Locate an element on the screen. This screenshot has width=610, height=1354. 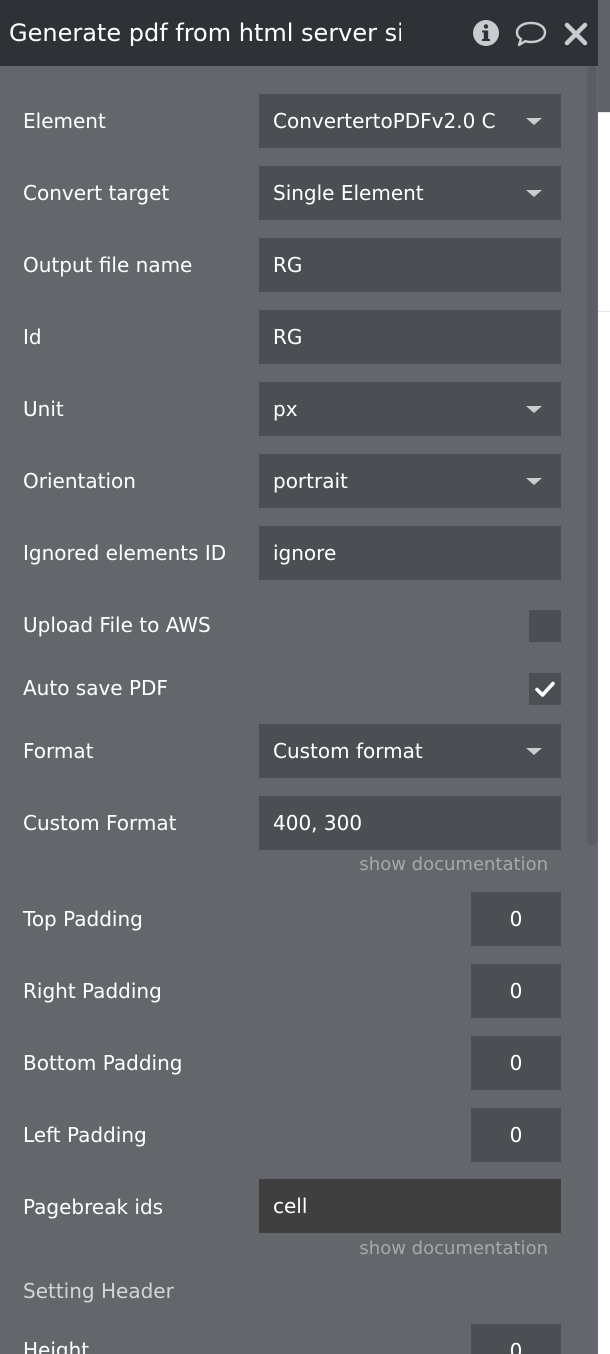
output-file-name-input: RG is located at coordinates (410, 265).